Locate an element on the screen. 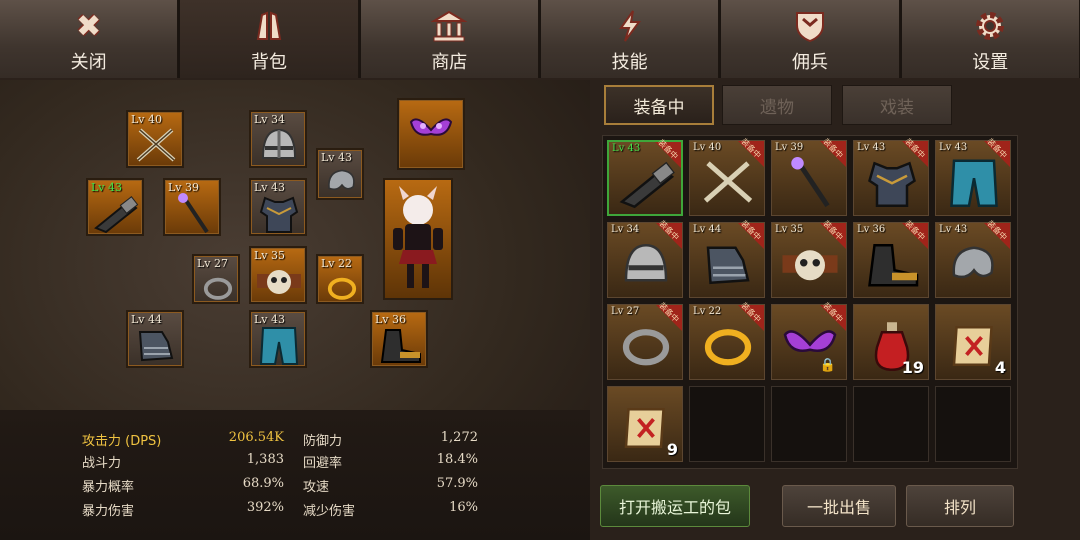  tab-label: 商店 is located at coordinates (449, 62).